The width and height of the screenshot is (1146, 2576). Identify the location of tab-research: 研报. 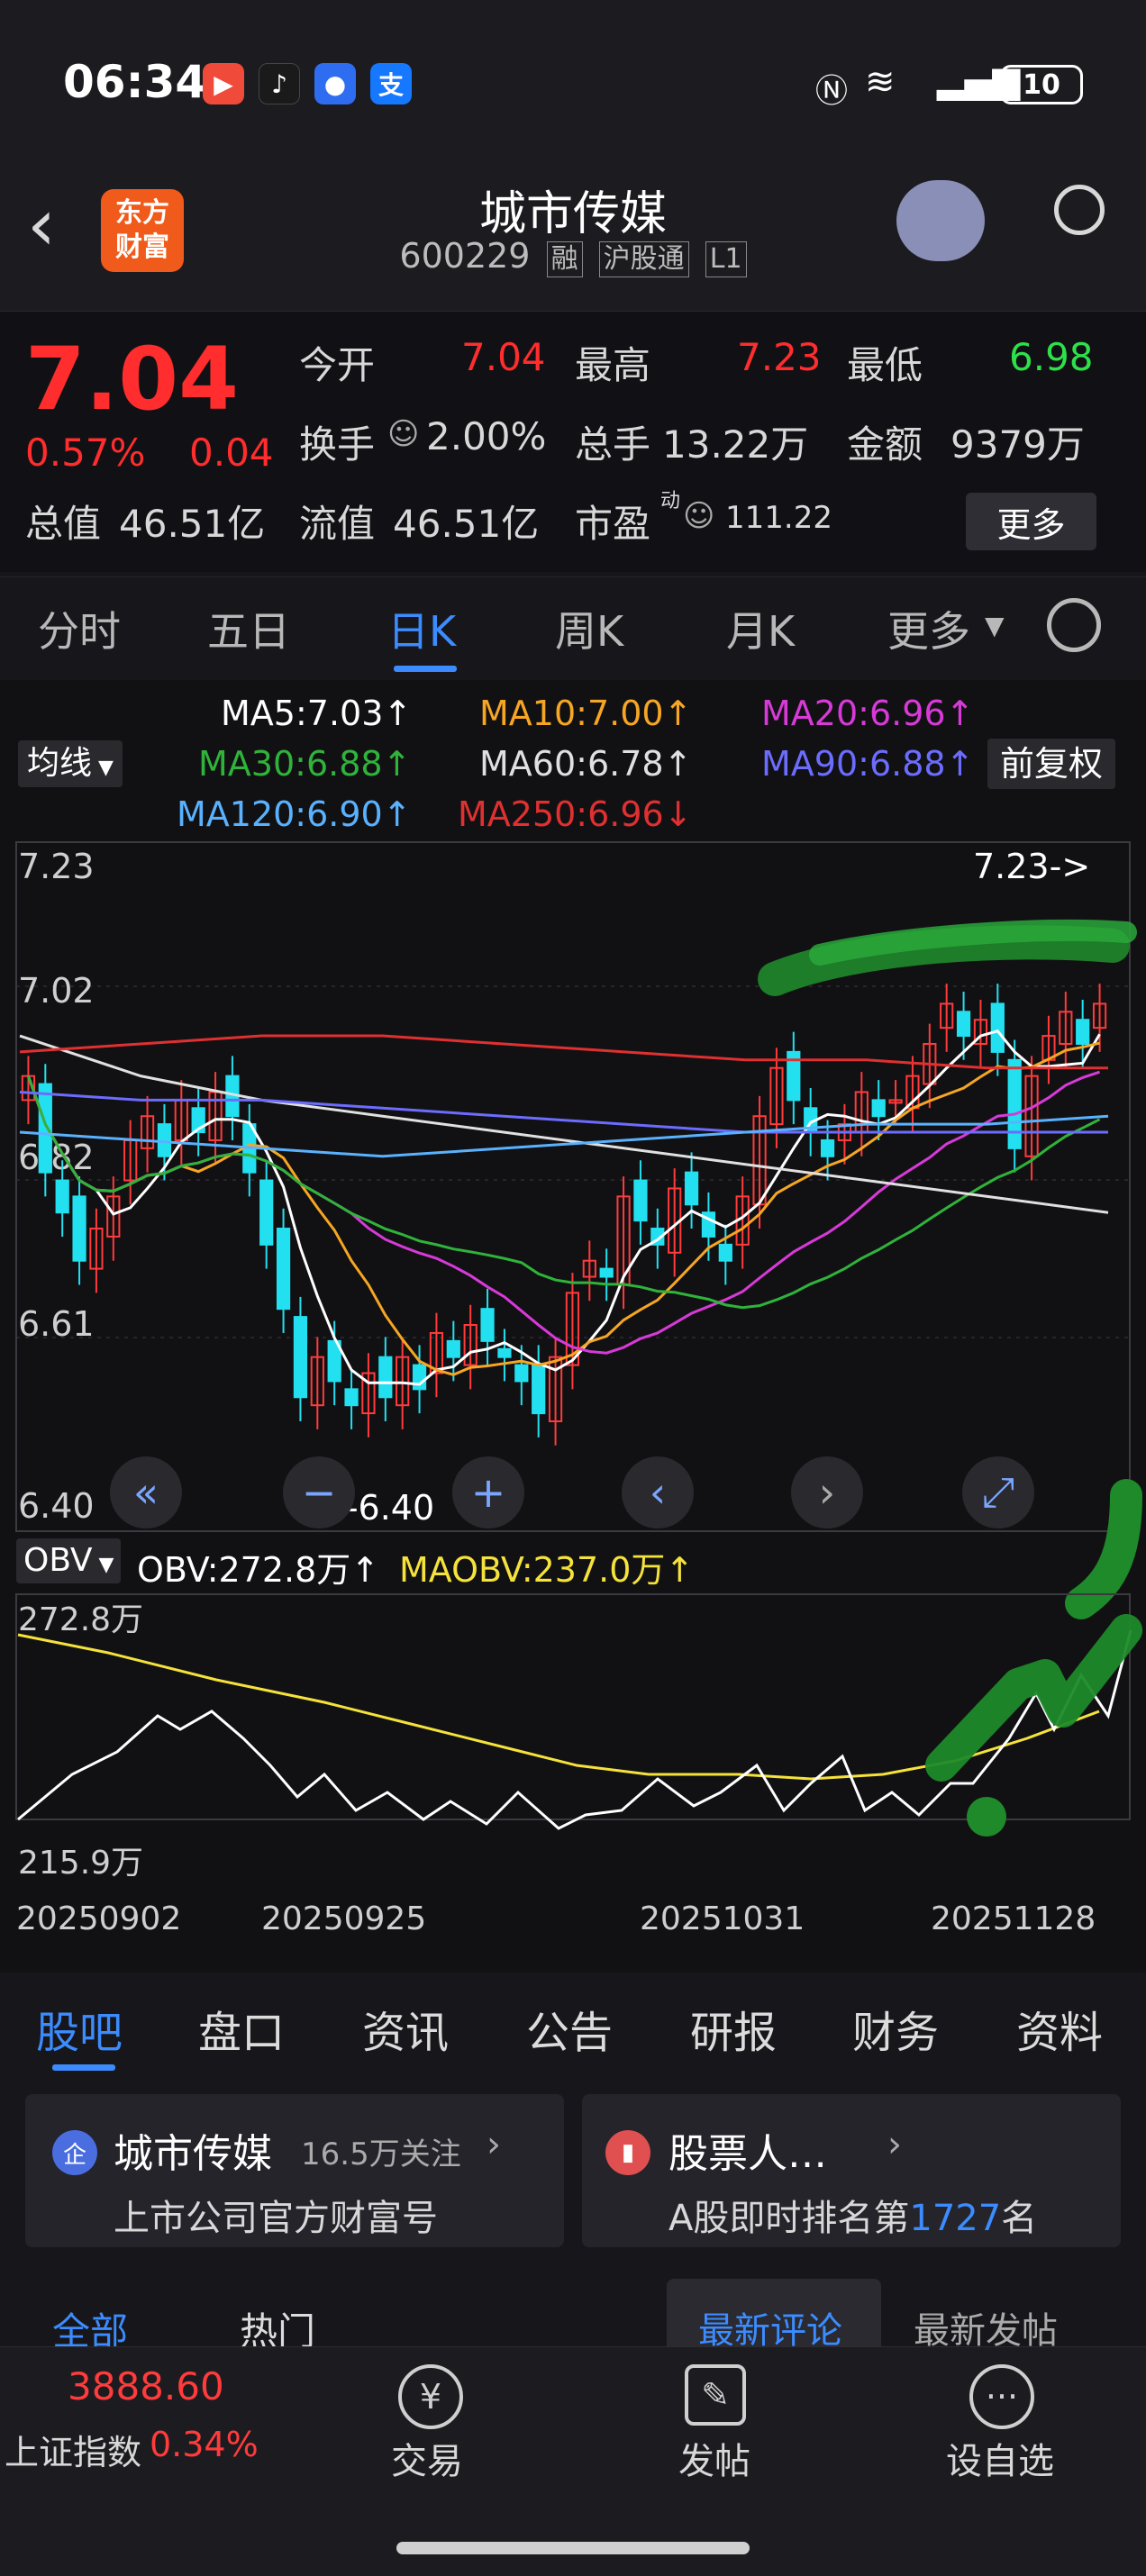
(733, 2029).